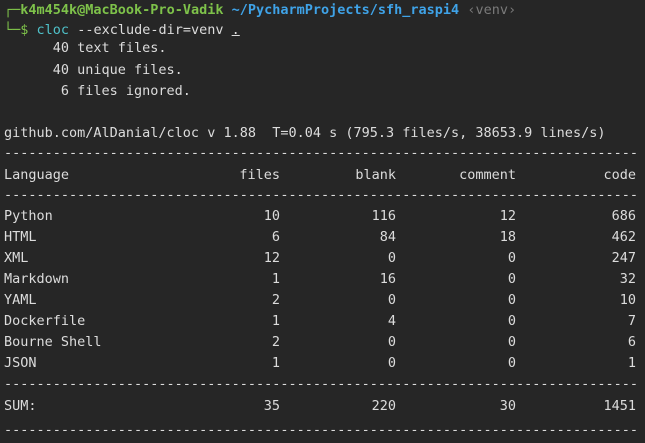 The height and width of the screenshot is (443, 645). Describe the element at coordinates (619, 175) in the screenshot. I see `header-code: code` at that location.